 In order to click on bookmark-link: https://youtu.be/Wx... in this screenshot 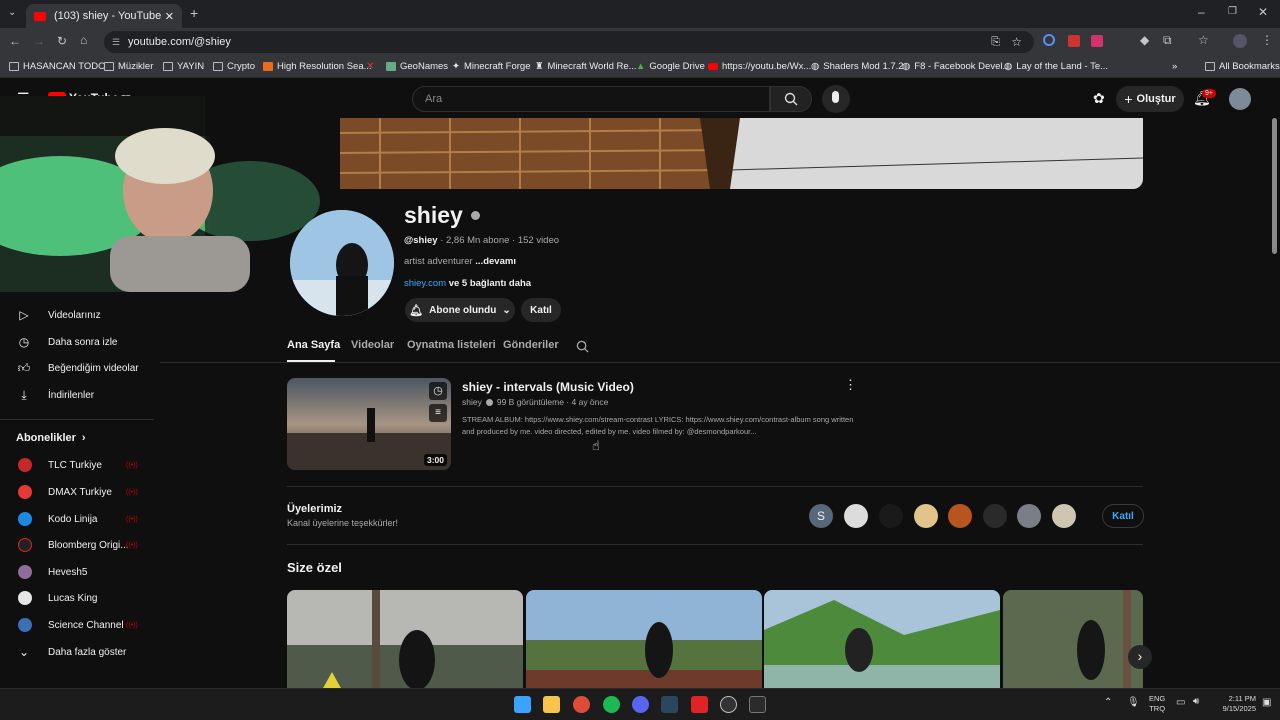, I will do `click(759, 66)`.